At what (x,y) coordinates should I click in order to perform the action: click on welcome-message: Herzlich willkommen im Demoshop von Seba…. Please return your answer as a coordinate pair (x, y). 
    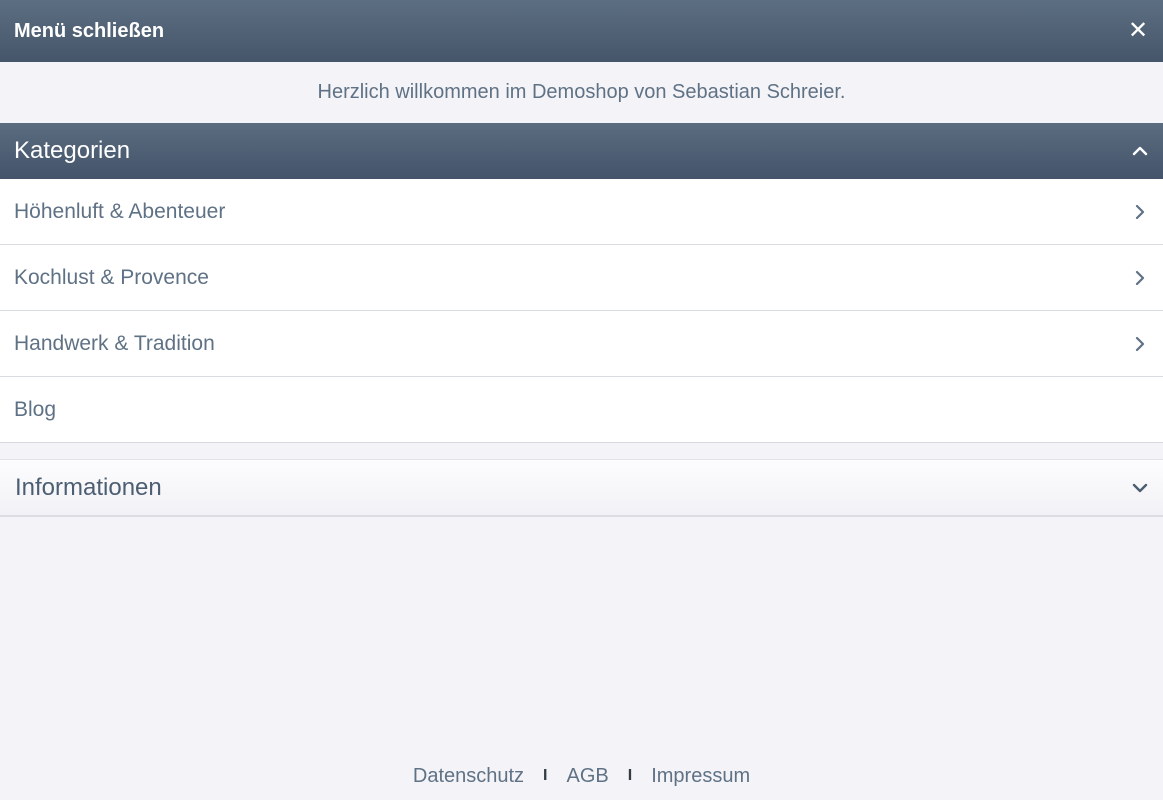
    Looking at the image, I should click on (581, 92).